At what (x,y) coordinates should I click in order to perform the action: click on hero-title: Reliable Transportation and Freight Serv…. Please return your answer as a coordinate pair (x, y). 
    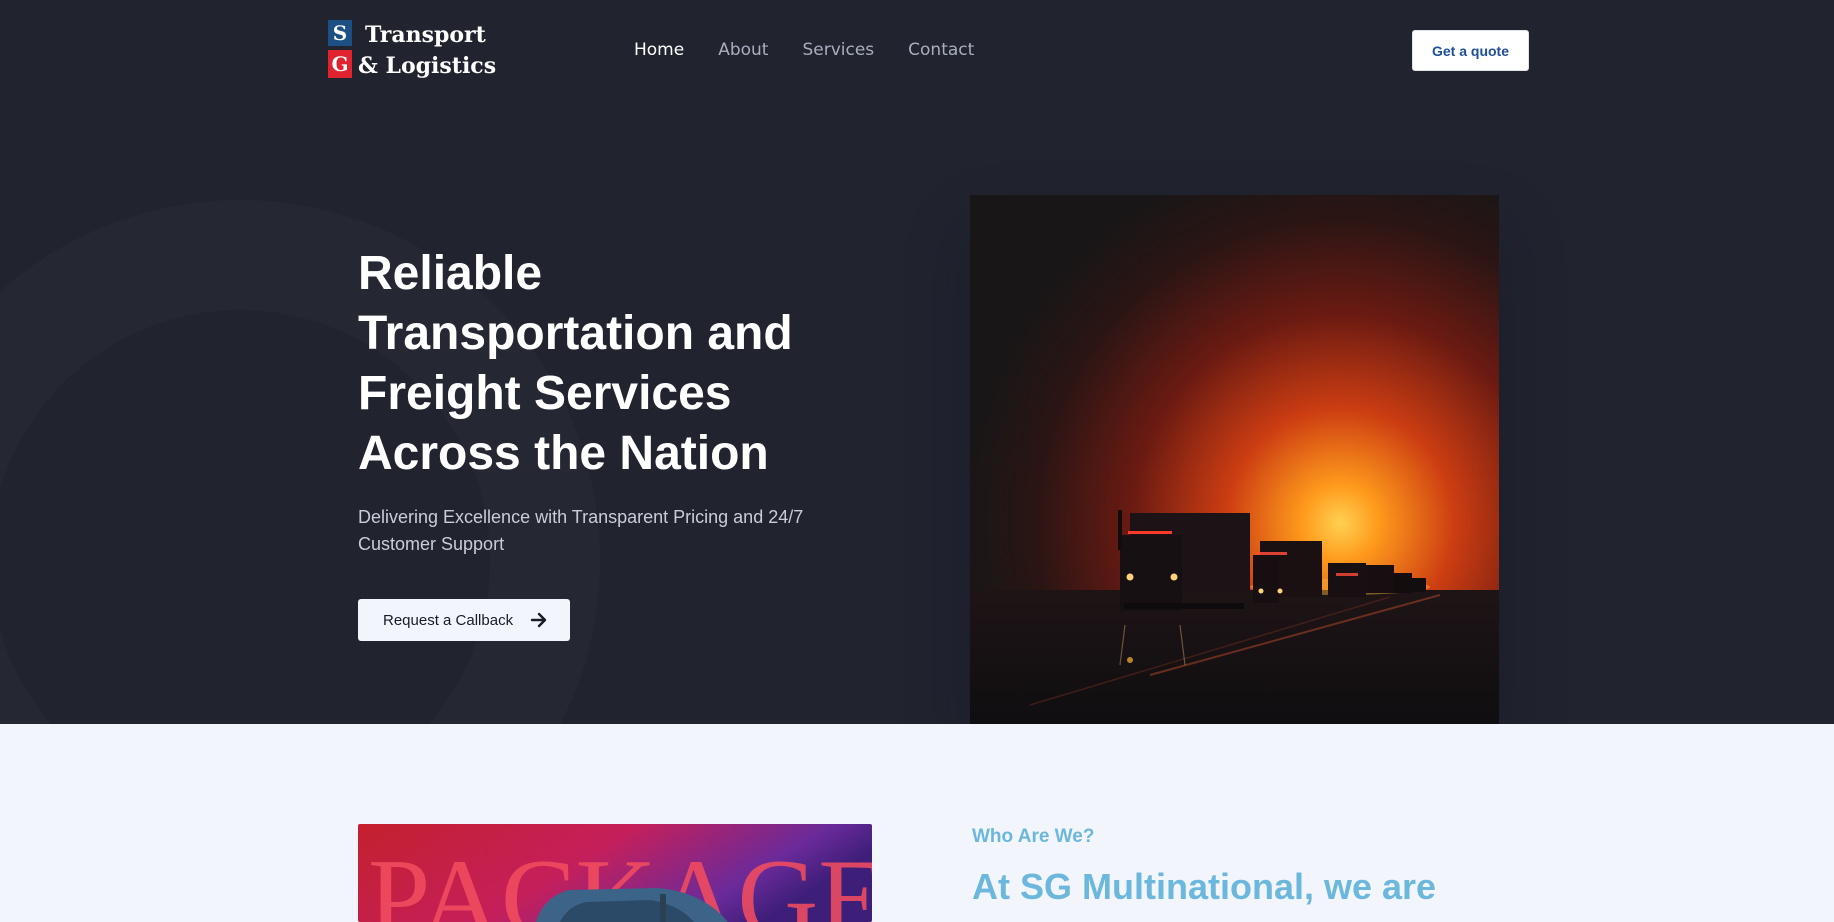
    Looking at the image, I should click on (575, 363).